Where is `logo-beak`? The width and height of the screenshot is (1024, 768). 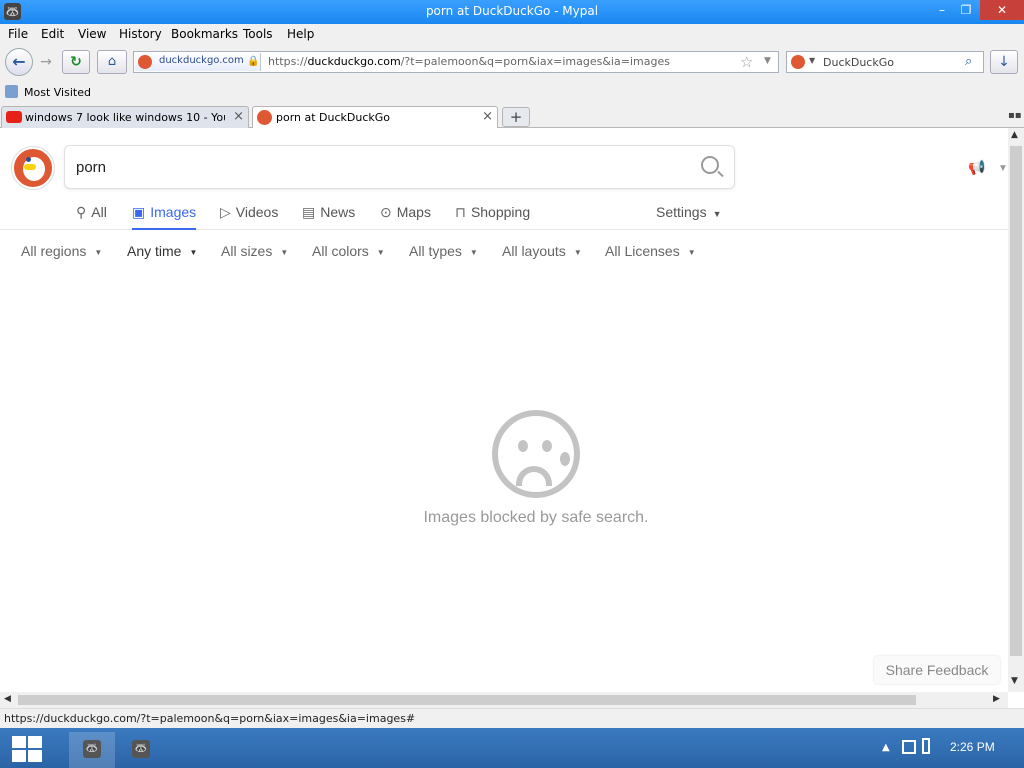 logo-beak is located at coordinates (30, 167).